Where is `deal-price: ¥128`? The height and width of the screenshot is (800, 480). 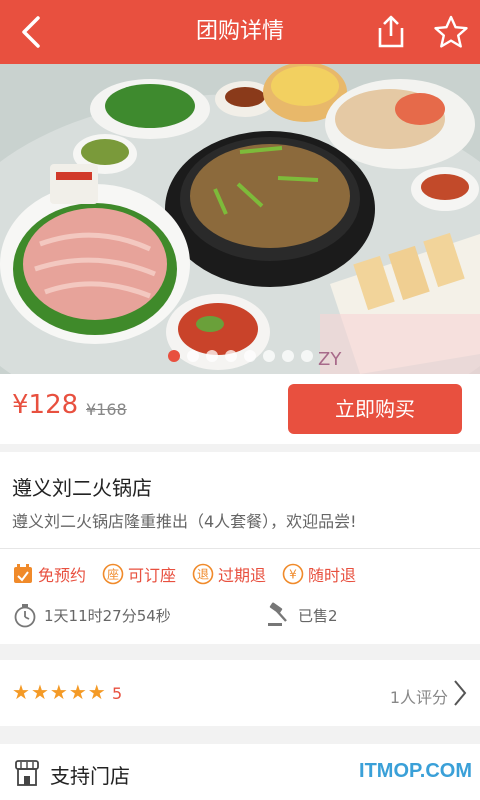 deal-price: ¥128 is located at coordinates (45, 405).